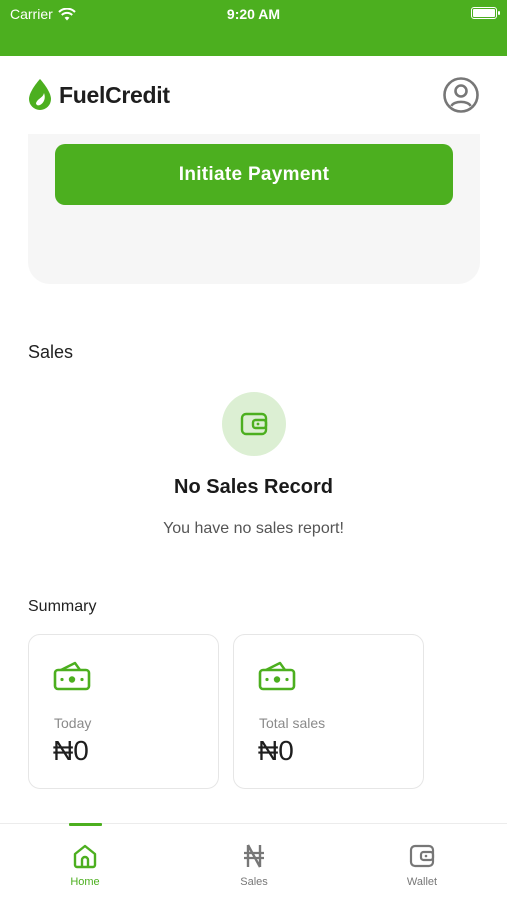 The width and height of the screenshot is (507, 900). Describe the element at coordinates (422, 882) in the screenshot. I see `nav-wallet-label: Wallet` at that location.